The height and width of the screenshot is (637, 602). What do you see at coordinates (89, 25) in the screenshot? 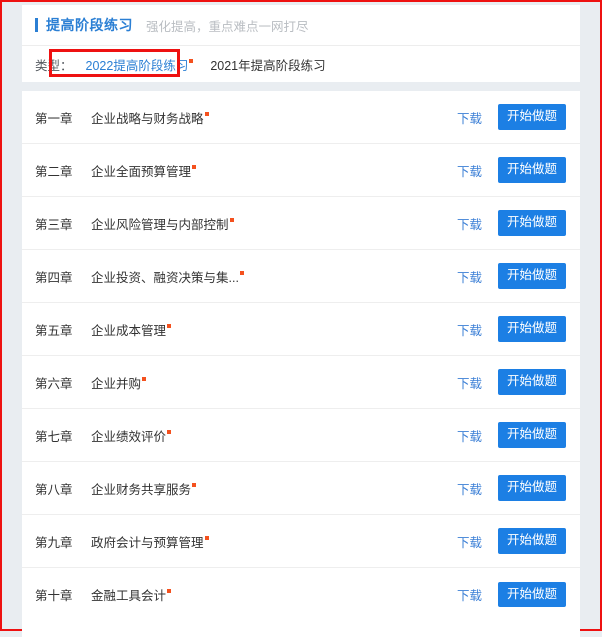
I see `page-title: 提高阶段练习` at bounding box center [89, 25].